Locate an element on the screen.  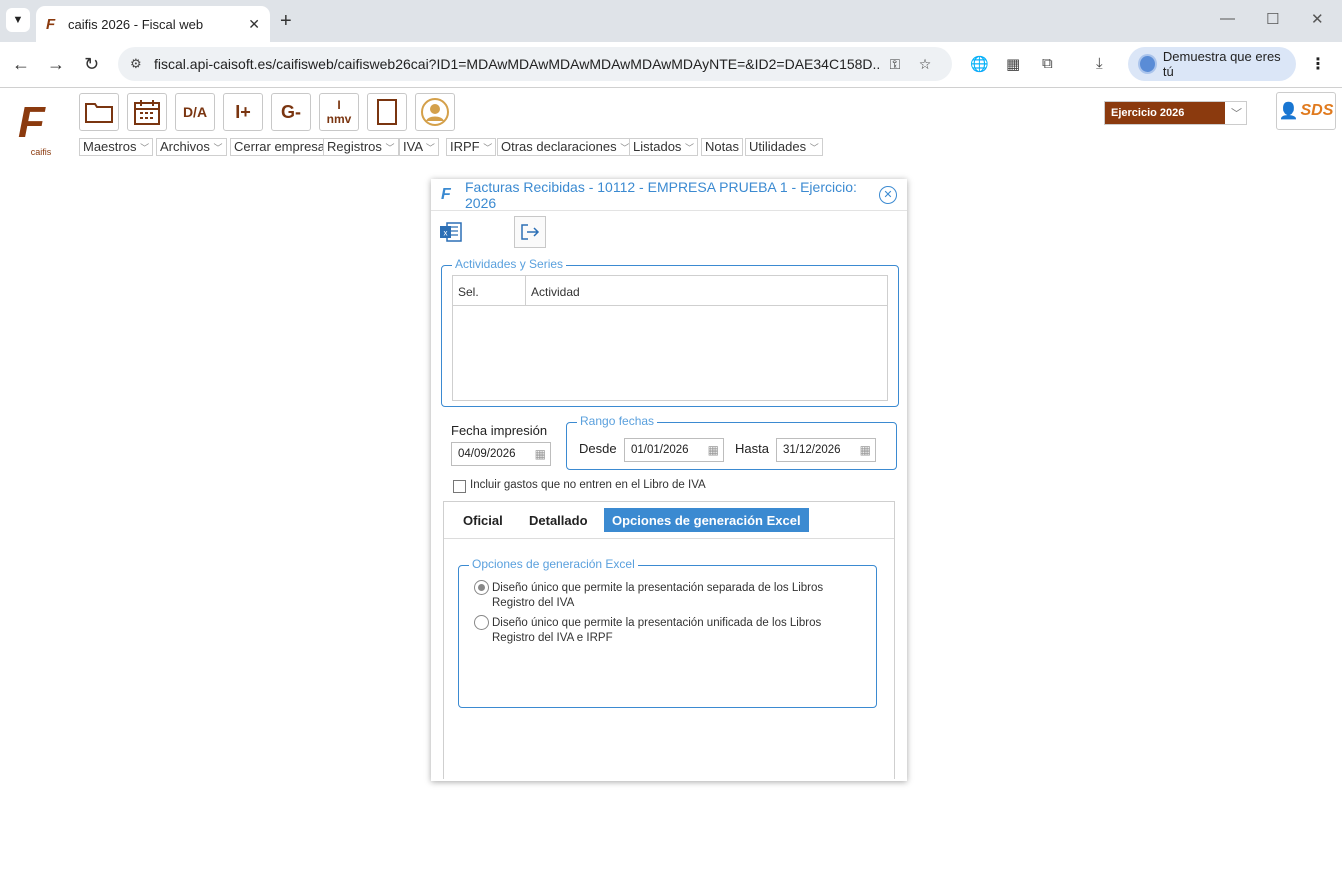
profile-button: Demuestra que eres tú is located at coordinates (1212, 64).